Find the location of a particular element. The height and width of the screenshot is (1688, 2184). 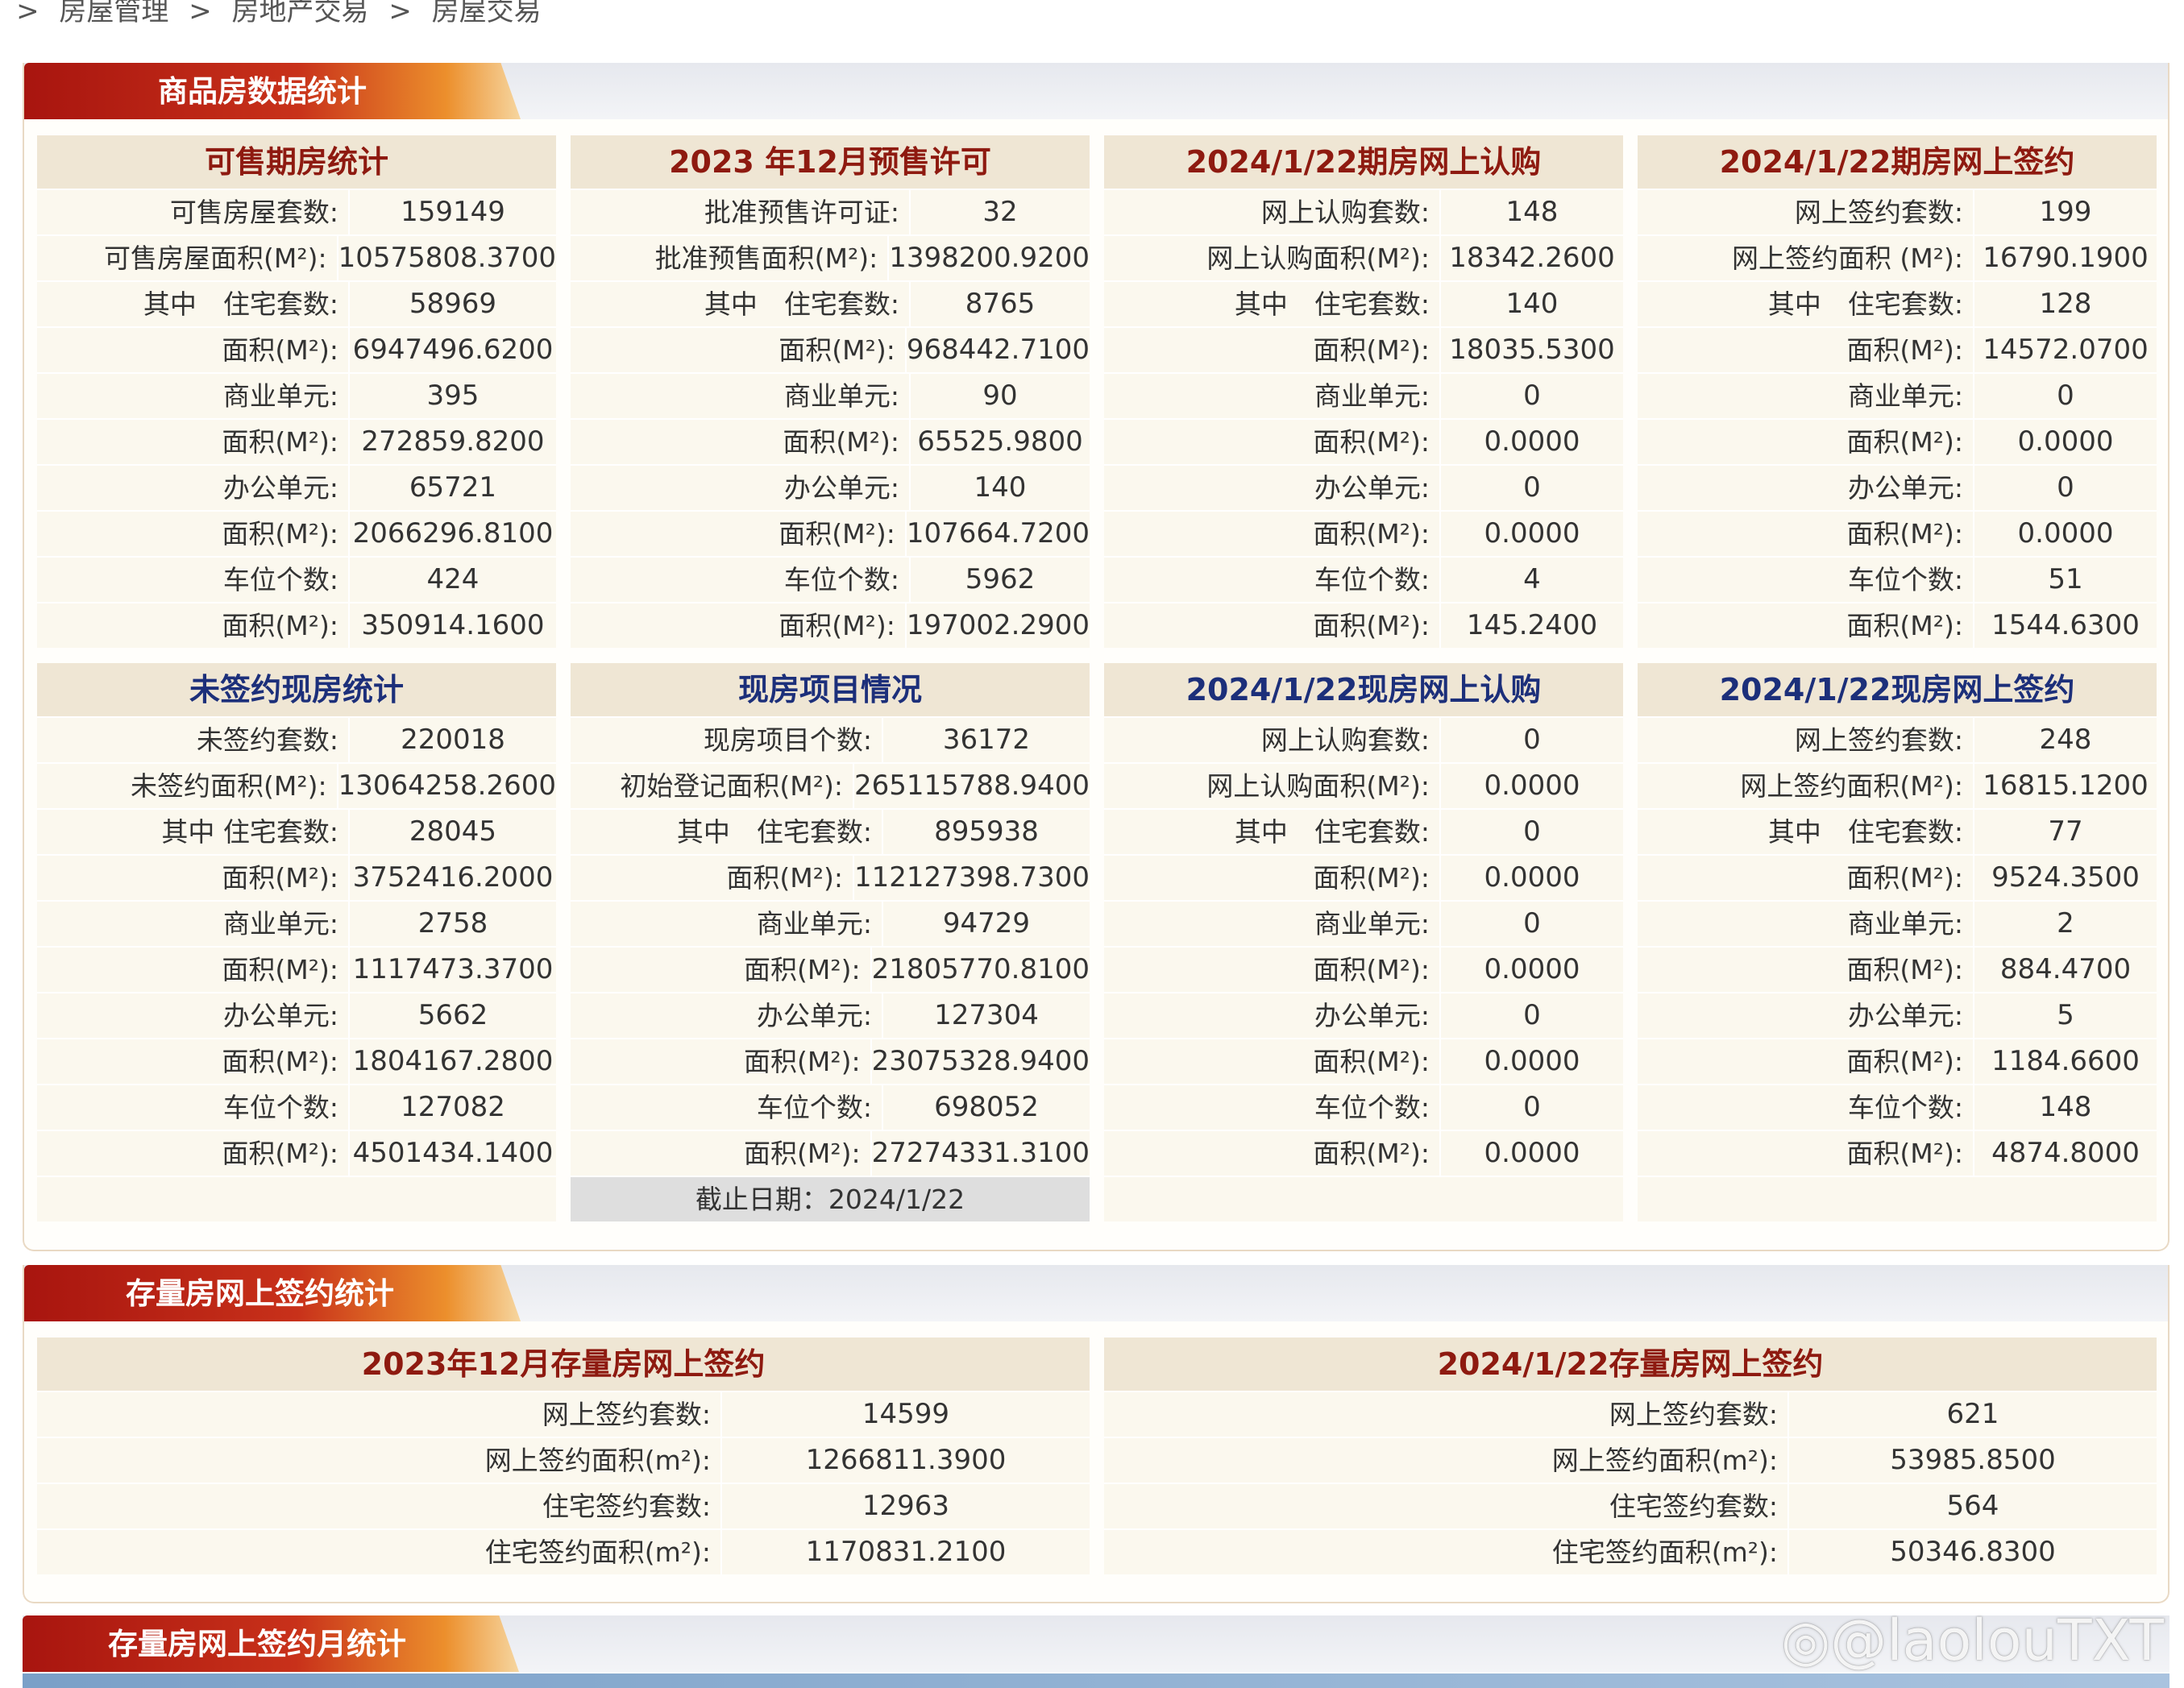

stat-value: 112127398.7300 is located at coordinates (971, 877).